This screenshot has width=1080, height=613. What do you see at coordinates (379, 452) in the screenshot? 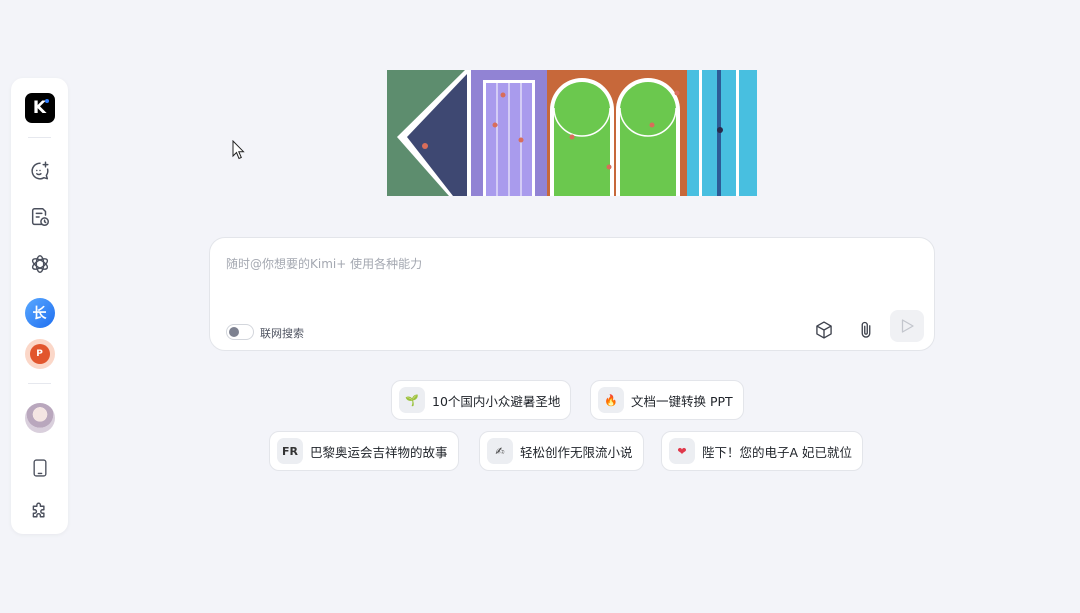
I see `suggestion-label: 巴黎奥运会吉祥物的故事` at bounding box center [379, 452].